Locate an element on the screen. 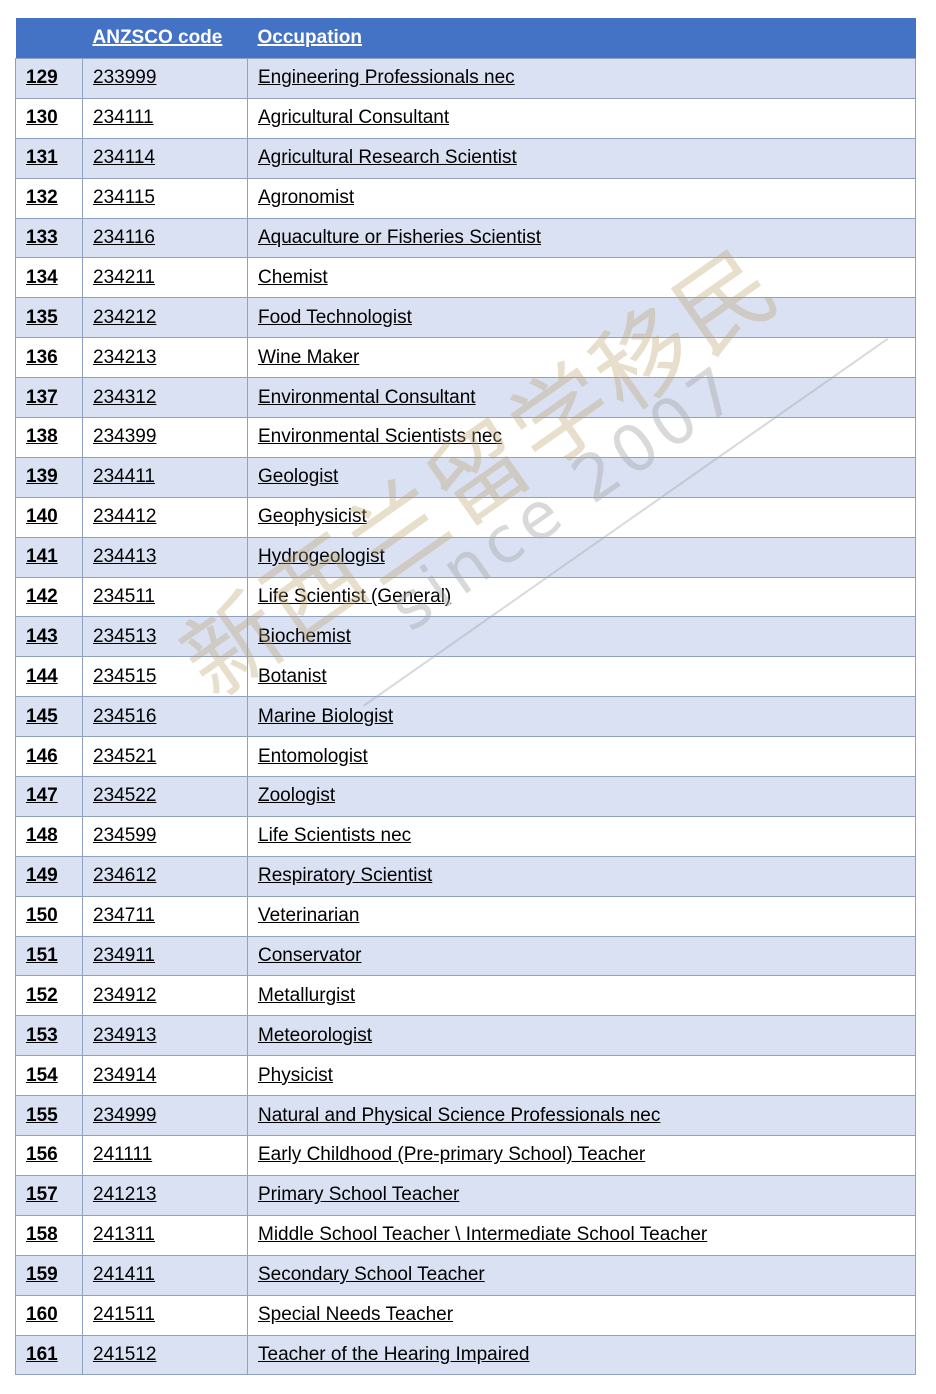 This screenshot has width=936, height=1394. anzsco-code-link: 241411 is located at coordinates (124, 1274).